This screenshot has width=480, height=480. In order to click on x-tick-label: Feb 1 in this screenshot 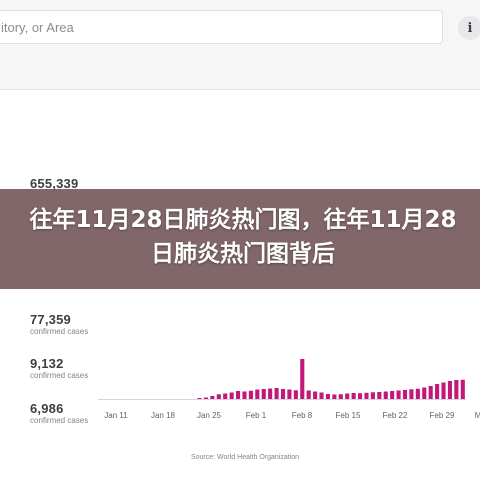, I will do `click(256, 415)`.